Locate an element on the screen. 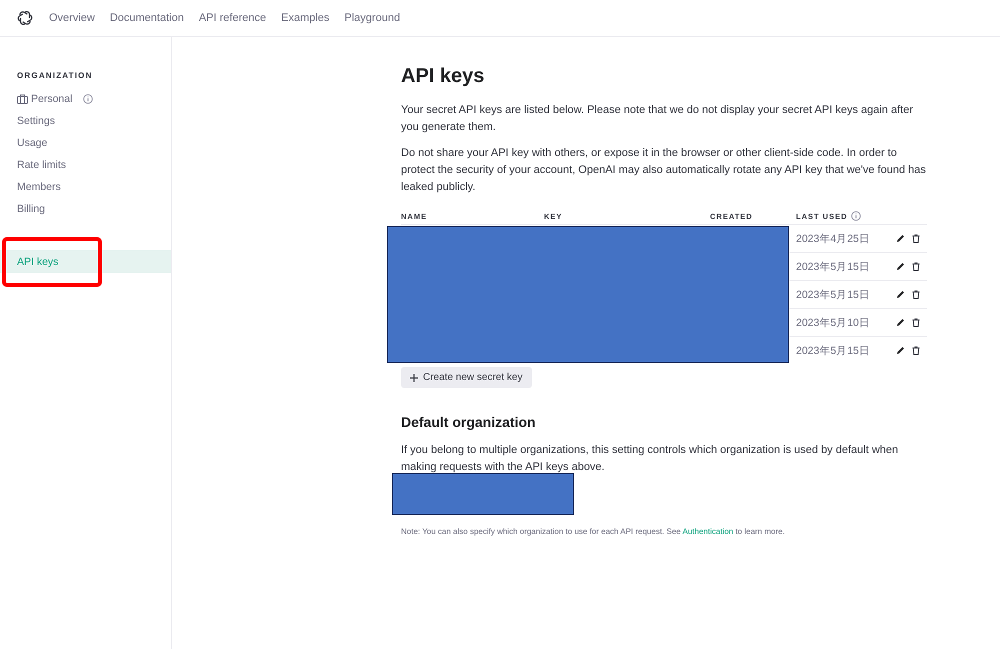 The height and width of the screenshot is (649, 1000). create-key-button: Create new secret key is located at coordinates (466, 377).